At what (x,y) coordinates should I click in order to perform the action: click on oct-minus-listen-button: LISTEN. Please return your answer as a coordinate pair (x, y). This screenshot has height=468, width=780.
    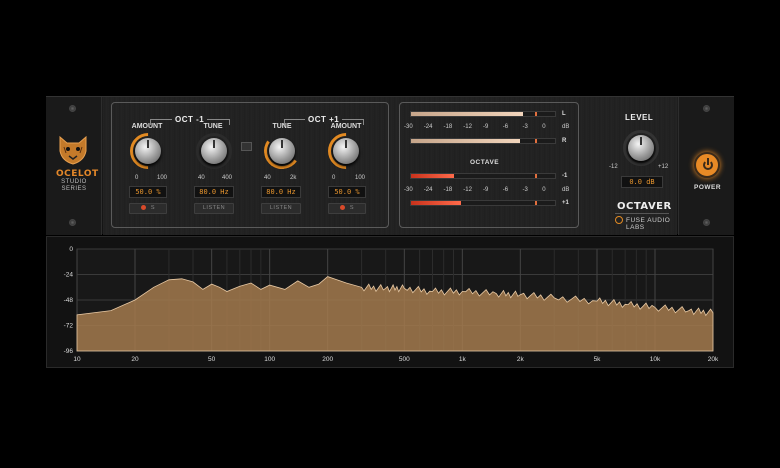
    Looking at the image, I should click on (214, 208).